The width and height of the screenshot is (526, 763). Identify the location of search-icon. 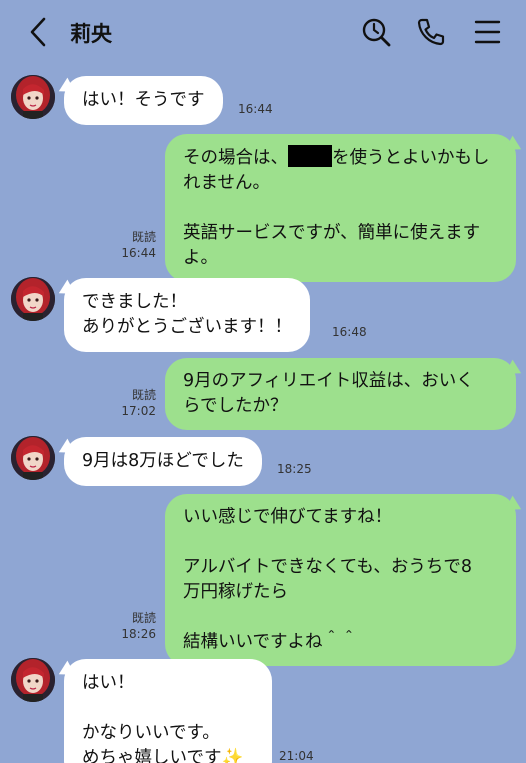
(376, 32).